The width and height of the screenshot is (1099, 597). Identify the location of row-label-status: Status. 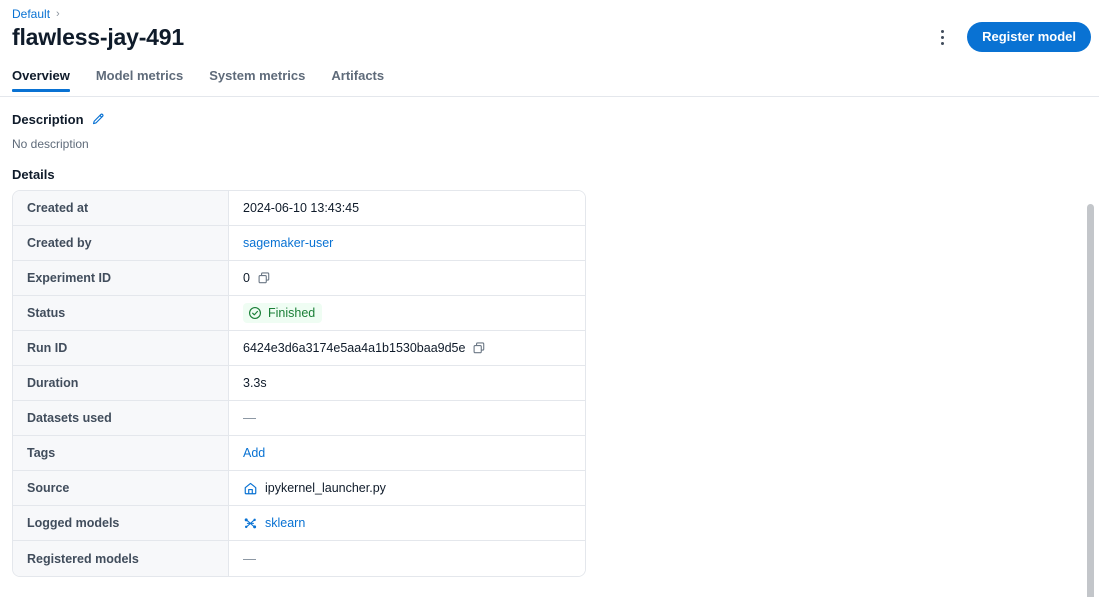
(121, 313).